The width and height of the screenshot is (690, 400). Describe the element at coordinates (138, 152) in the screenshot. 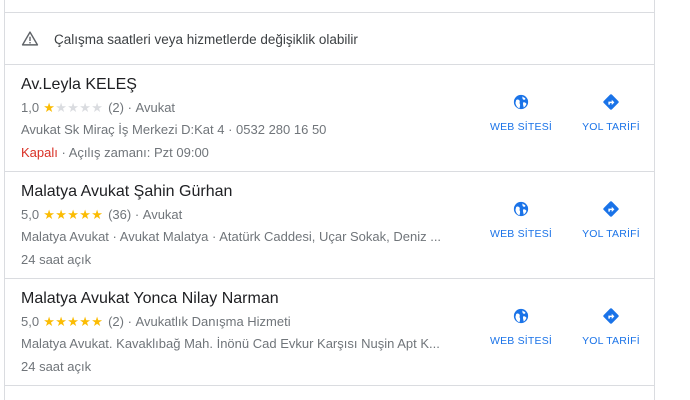

I see `opening-hours: Açılış zamanı: Pzt 09:00` at that location.